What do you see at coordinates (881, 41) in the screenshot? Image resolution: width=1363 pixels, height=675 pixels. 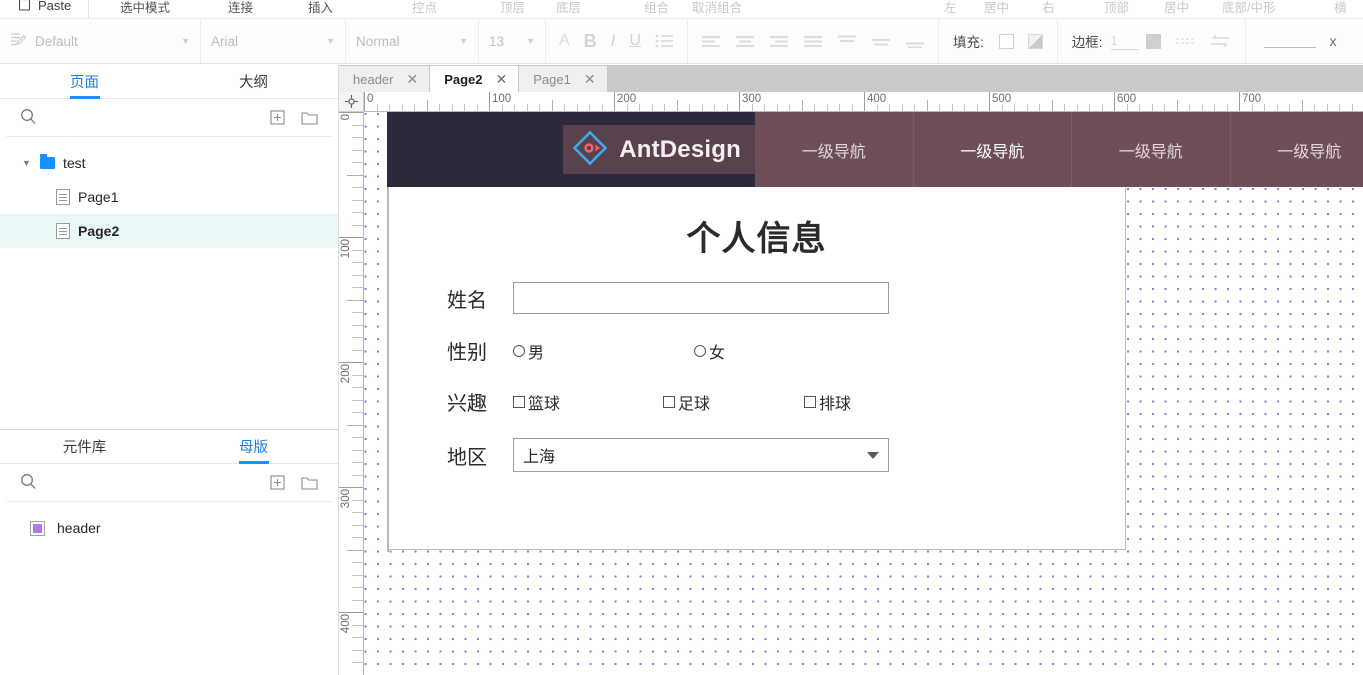 I see `valign-middle-icon` at bounding box center [881, 41].